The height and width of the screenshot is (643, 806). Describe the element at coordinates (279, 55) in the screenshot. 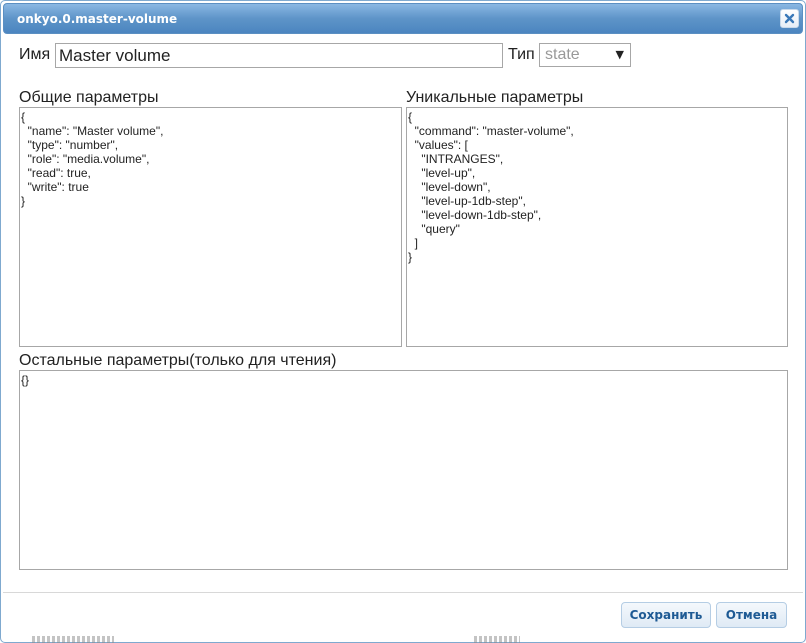

I see `name-input` at that location.